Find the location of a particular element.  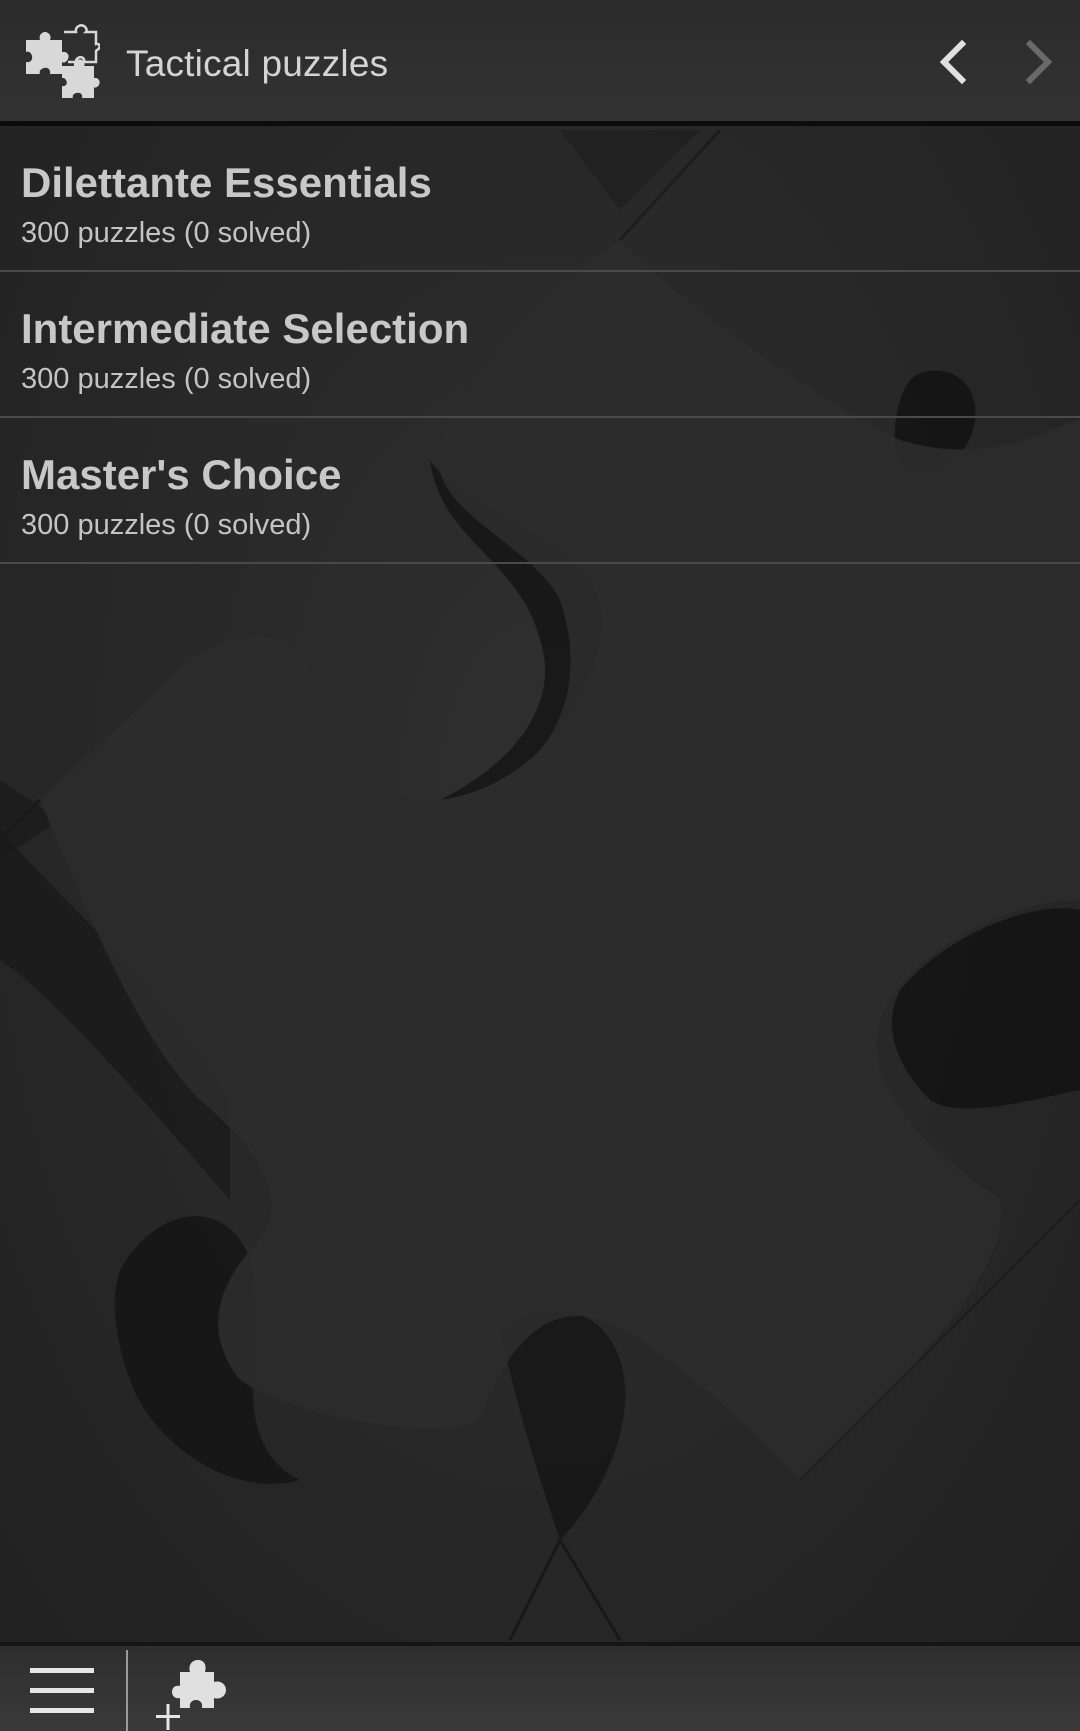

puzzle-pieces-icon is located at coordinates (61, 62).